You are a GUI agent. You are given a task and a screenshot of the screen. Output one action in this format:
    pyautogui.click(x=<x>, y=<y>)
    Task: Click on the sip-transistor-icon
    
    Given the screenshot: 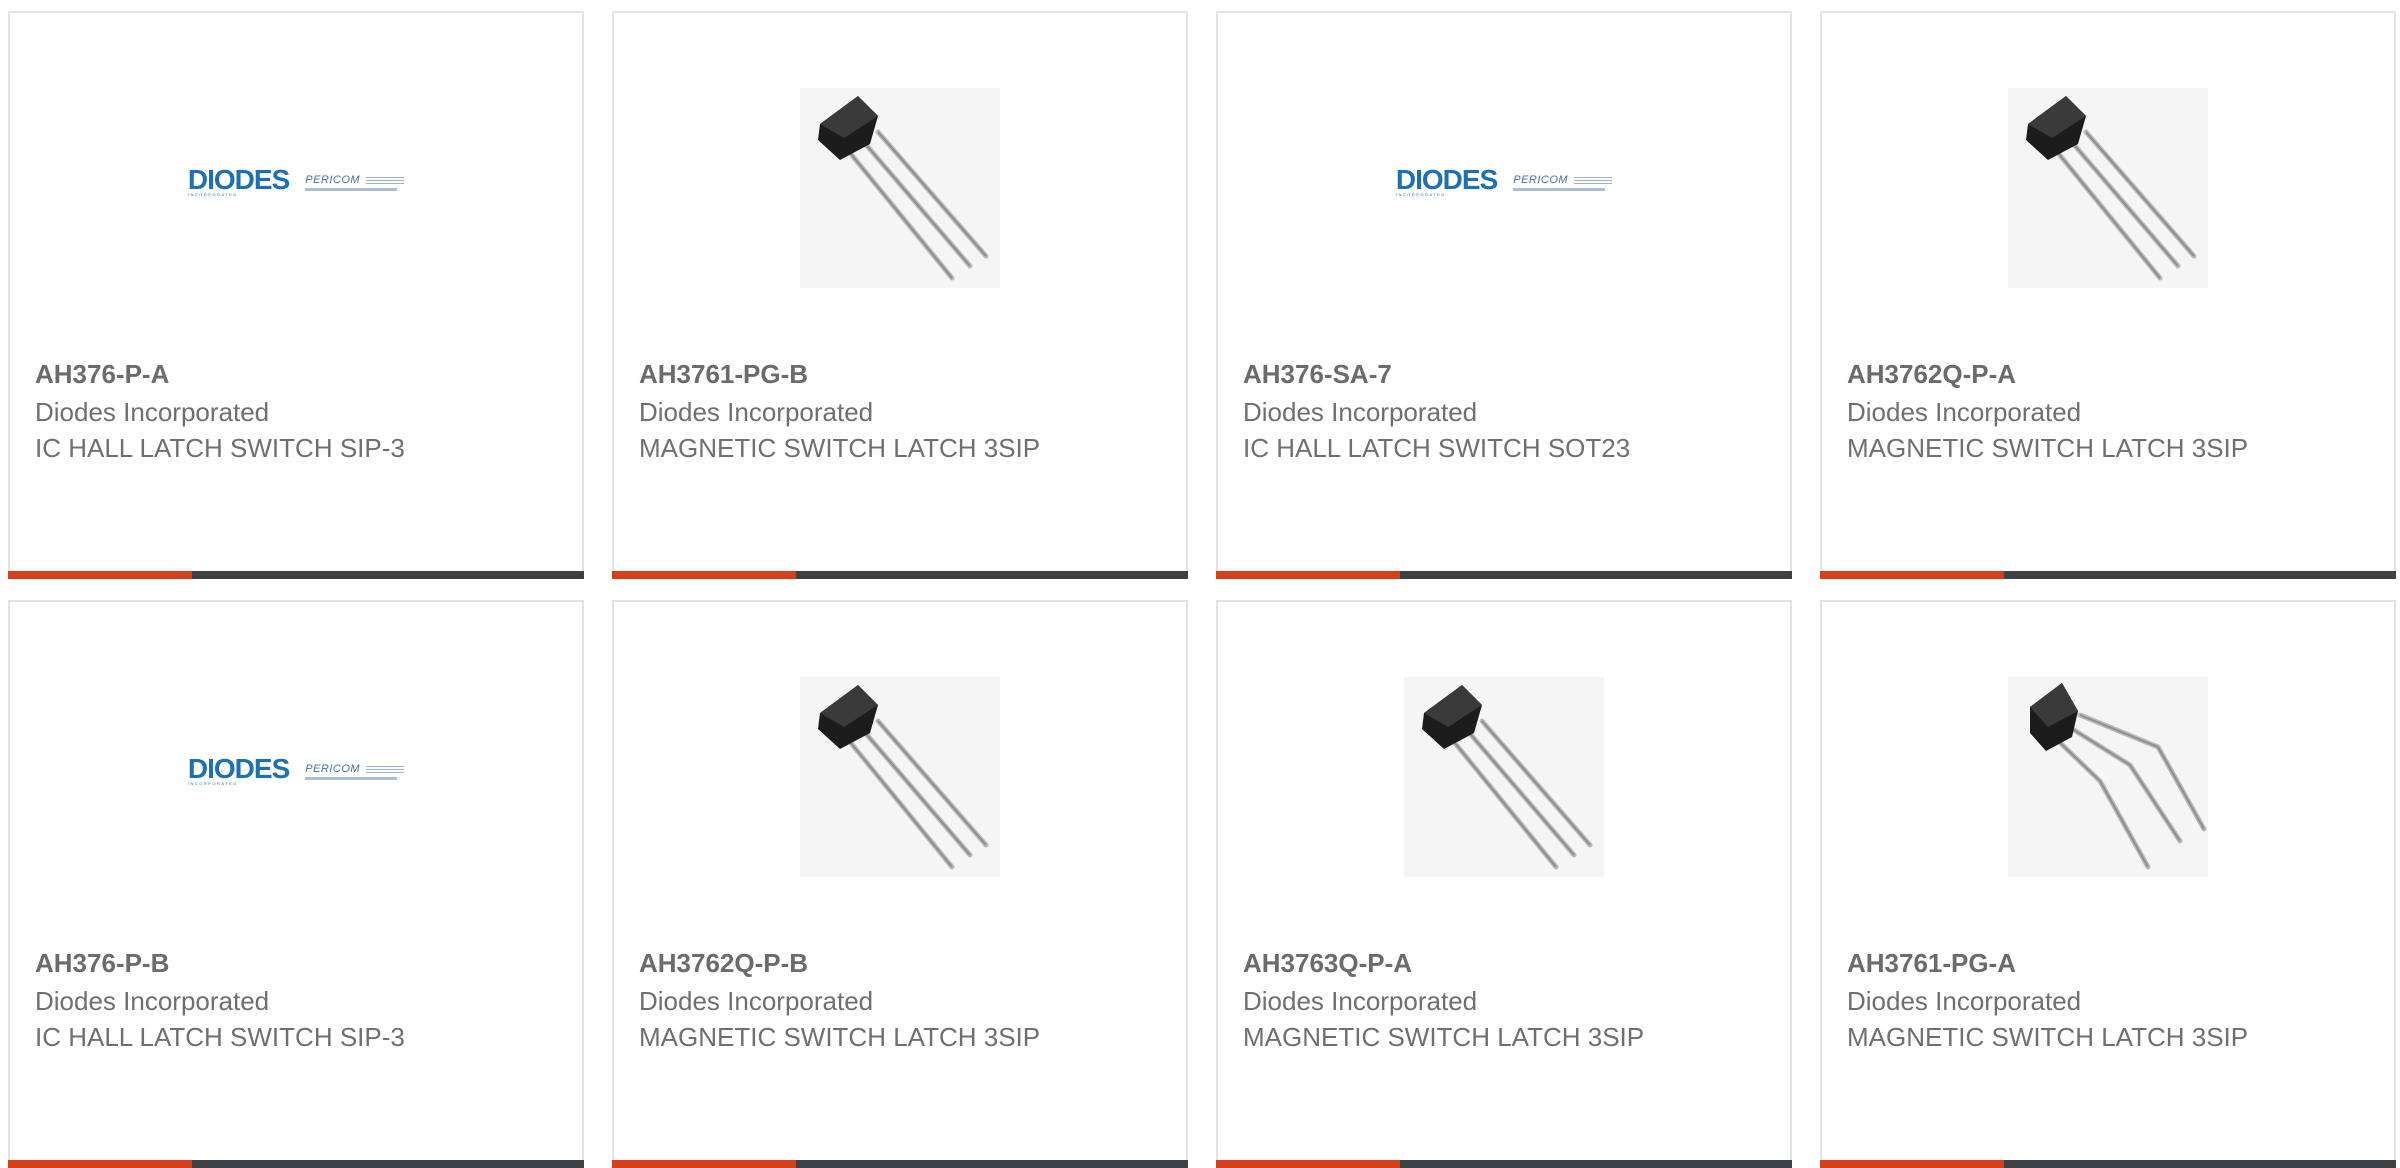 What is the action you would take?
    pyautogui.click(x=2108, y=777)
    